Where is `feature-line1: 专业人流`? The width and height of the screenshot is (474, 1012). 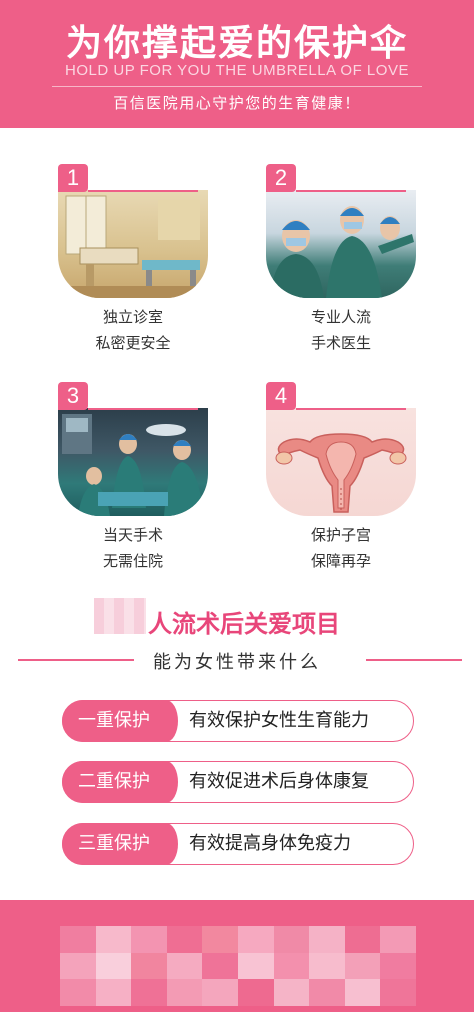
feature-line1: 专业人流 is located at coordinates (340, 317).